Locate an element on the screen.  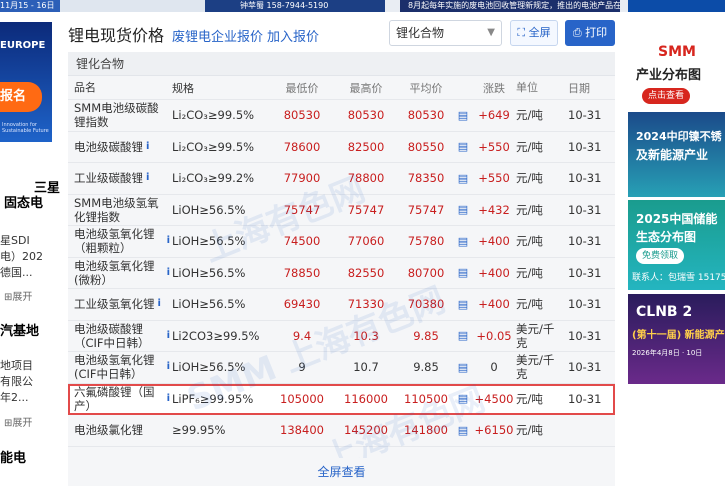
row-min-price: 75747 is located at coordinates (302, 209).